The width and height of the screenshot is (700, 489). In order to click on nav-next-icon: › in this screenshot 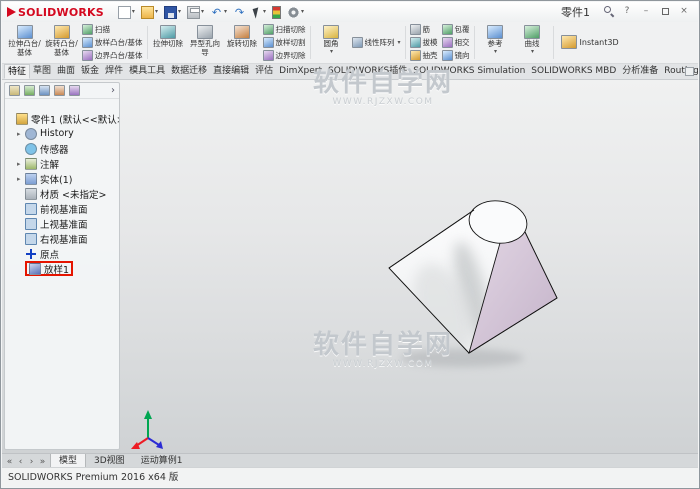, I will do `click(31, 462)`.